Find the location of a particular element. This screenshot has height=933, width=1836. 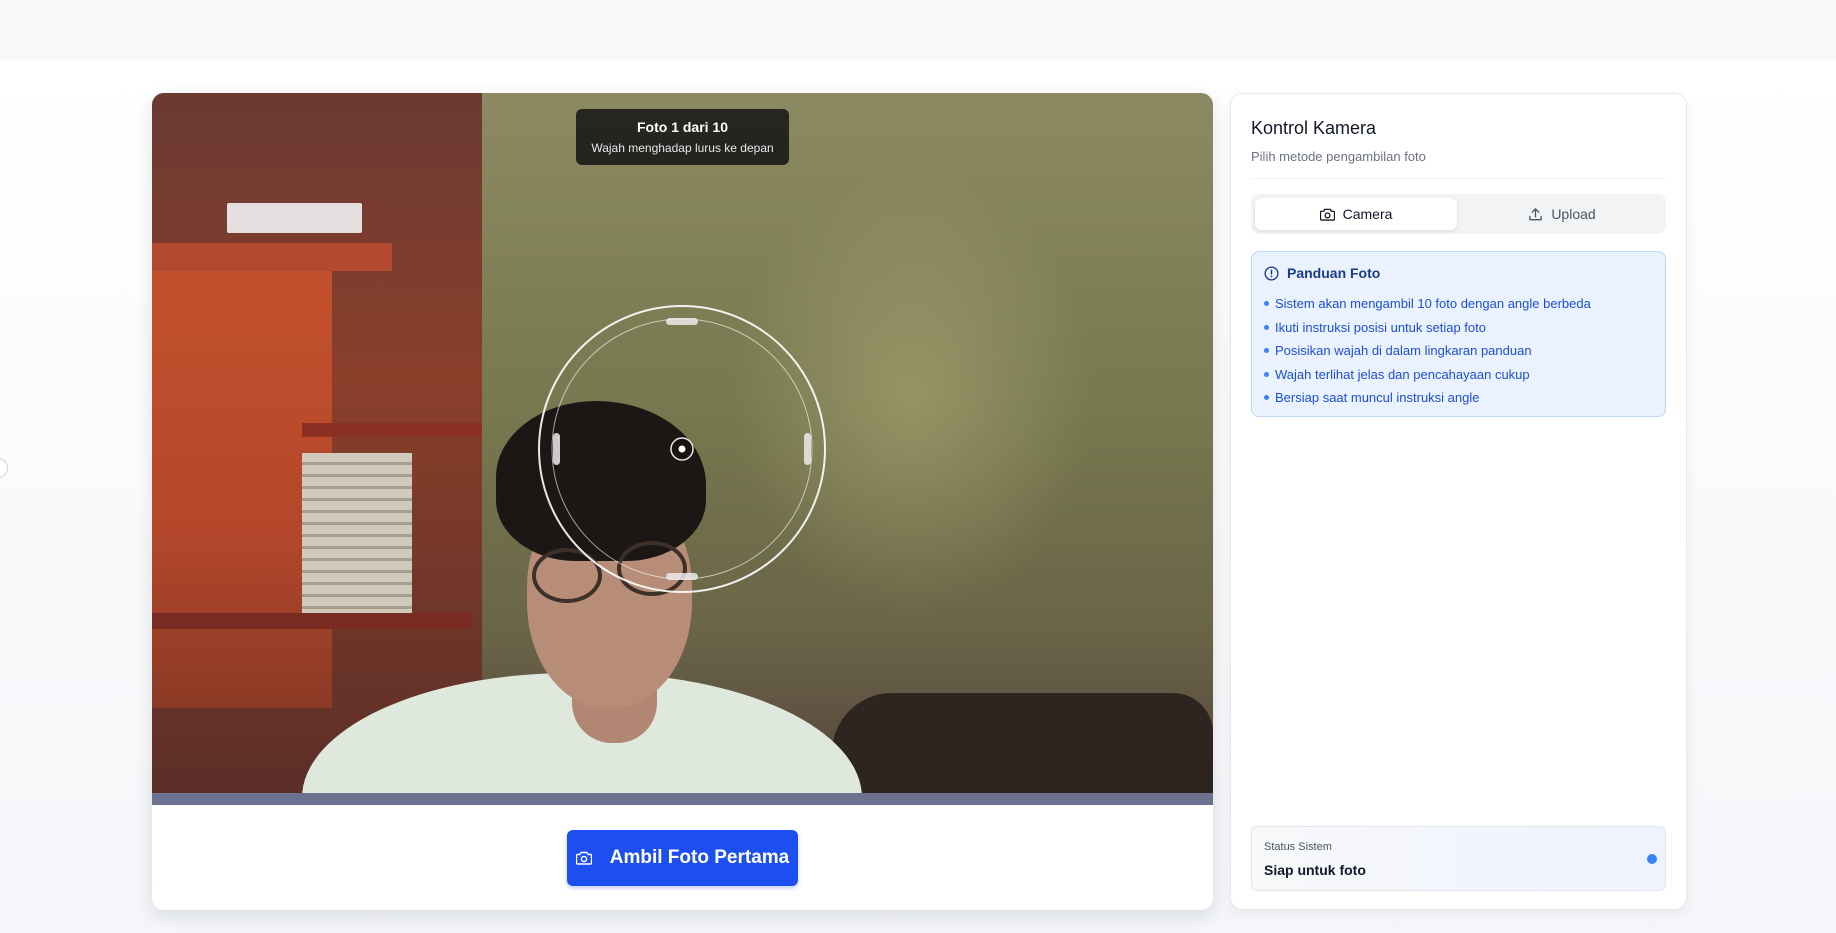

system-status-label: Status Sistem is located at coordinates (1298, 847).